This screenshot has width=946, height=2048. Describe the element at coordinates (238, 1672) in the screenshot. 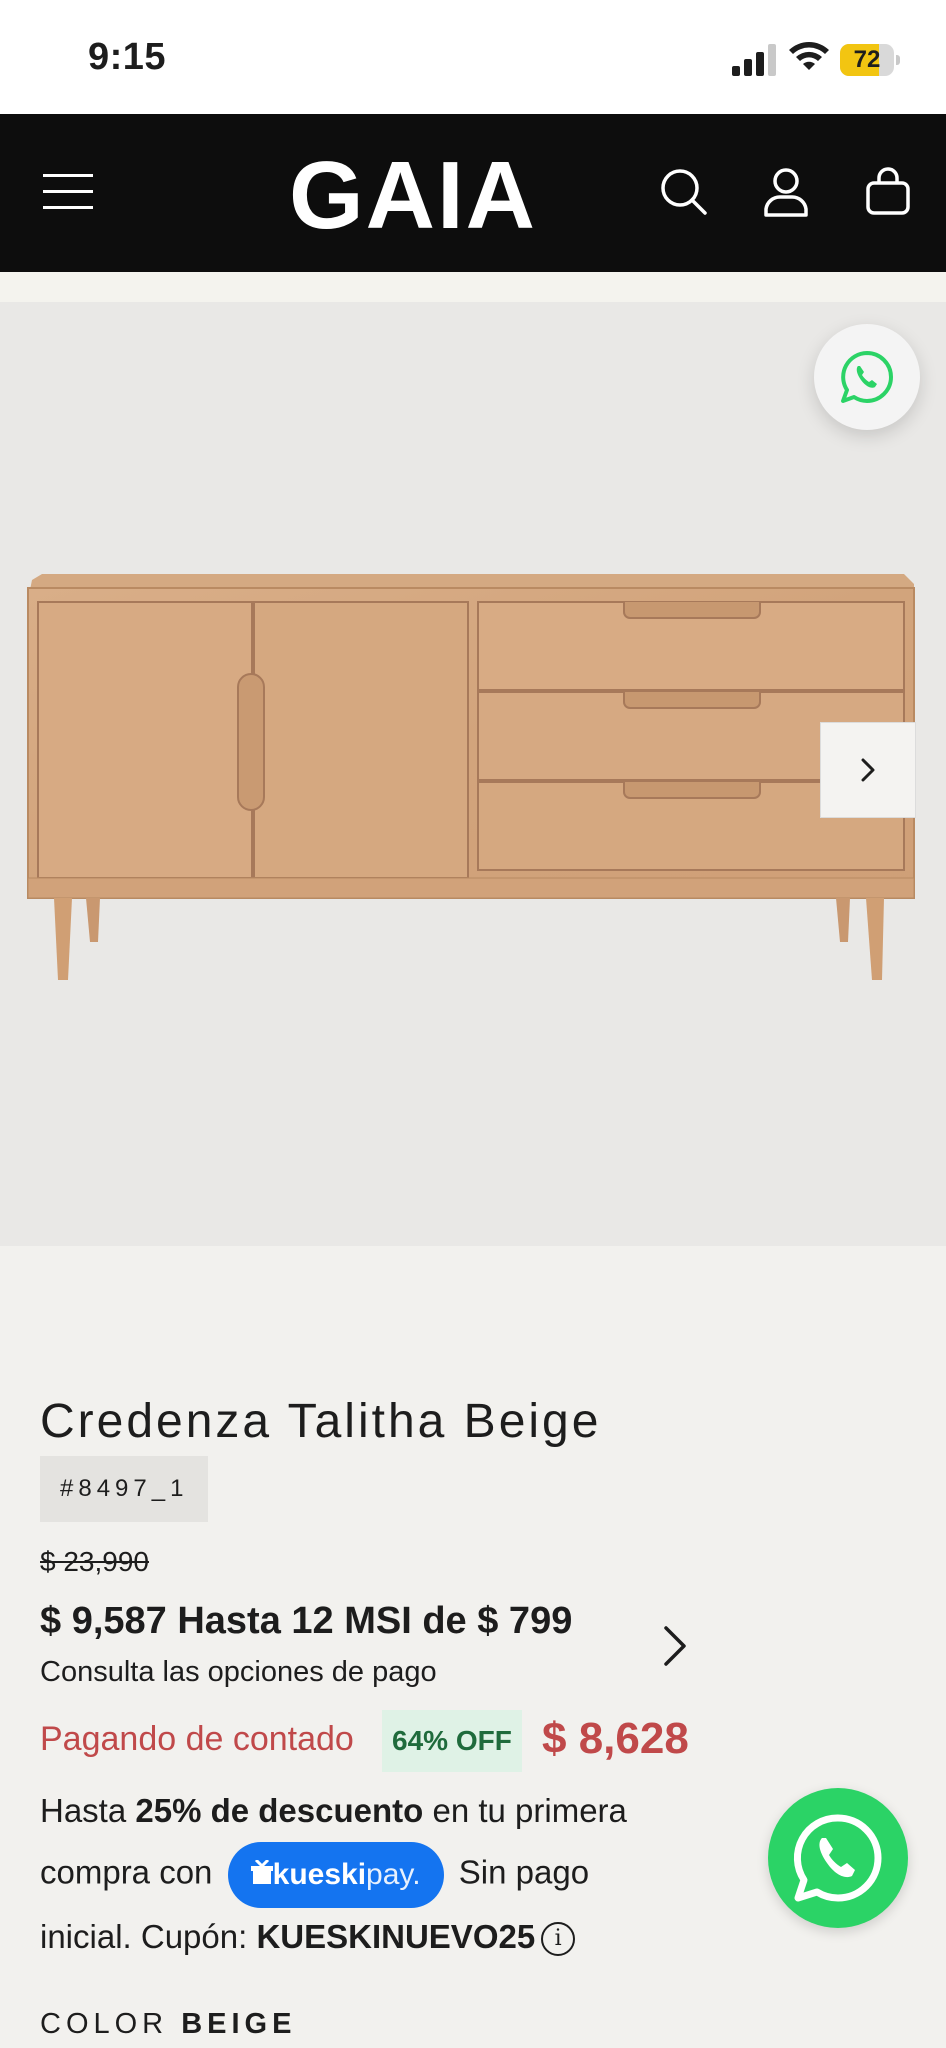

I see `payment-options-link: Consulta las opciones de pago` at that location.